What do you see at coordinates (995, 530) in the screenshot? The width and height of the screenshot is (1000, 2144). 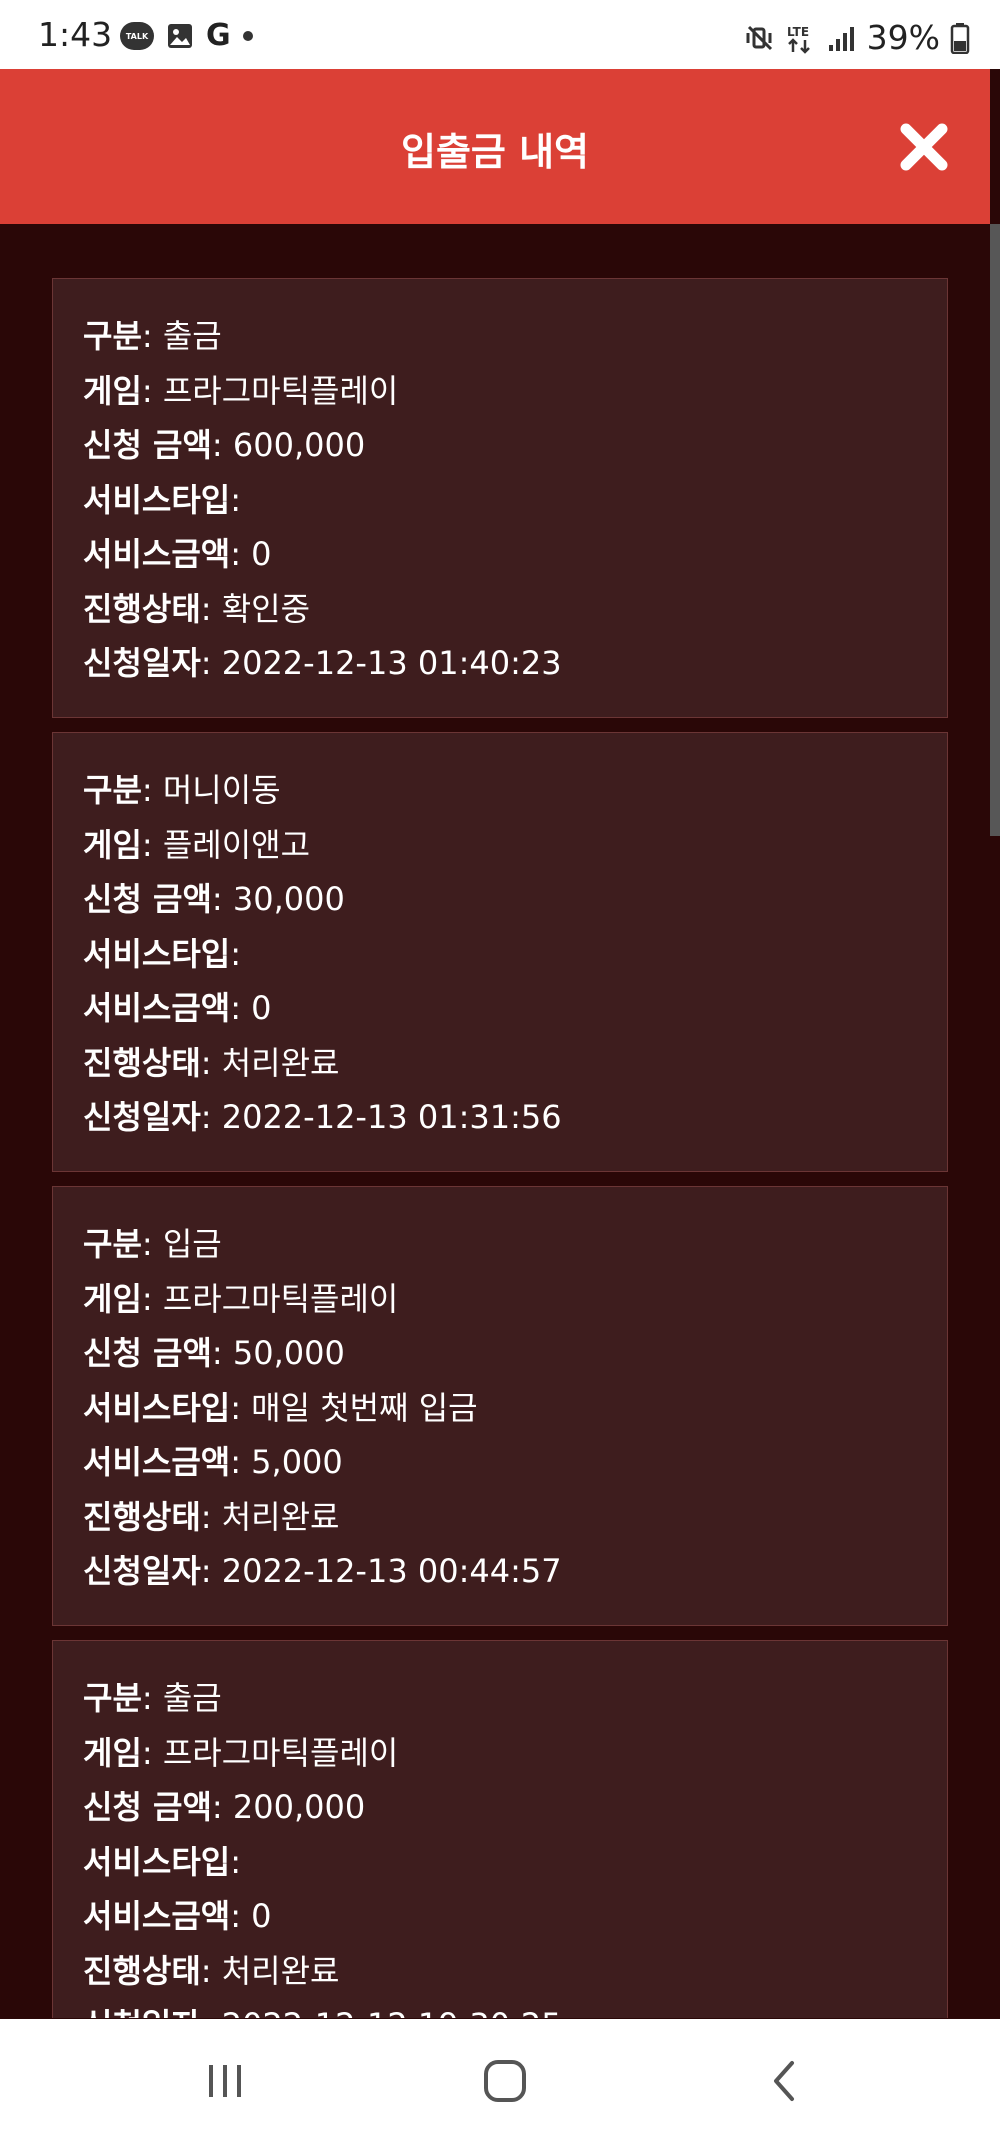 I see `scrollbar-thumb` at bounding box center [995, 530].